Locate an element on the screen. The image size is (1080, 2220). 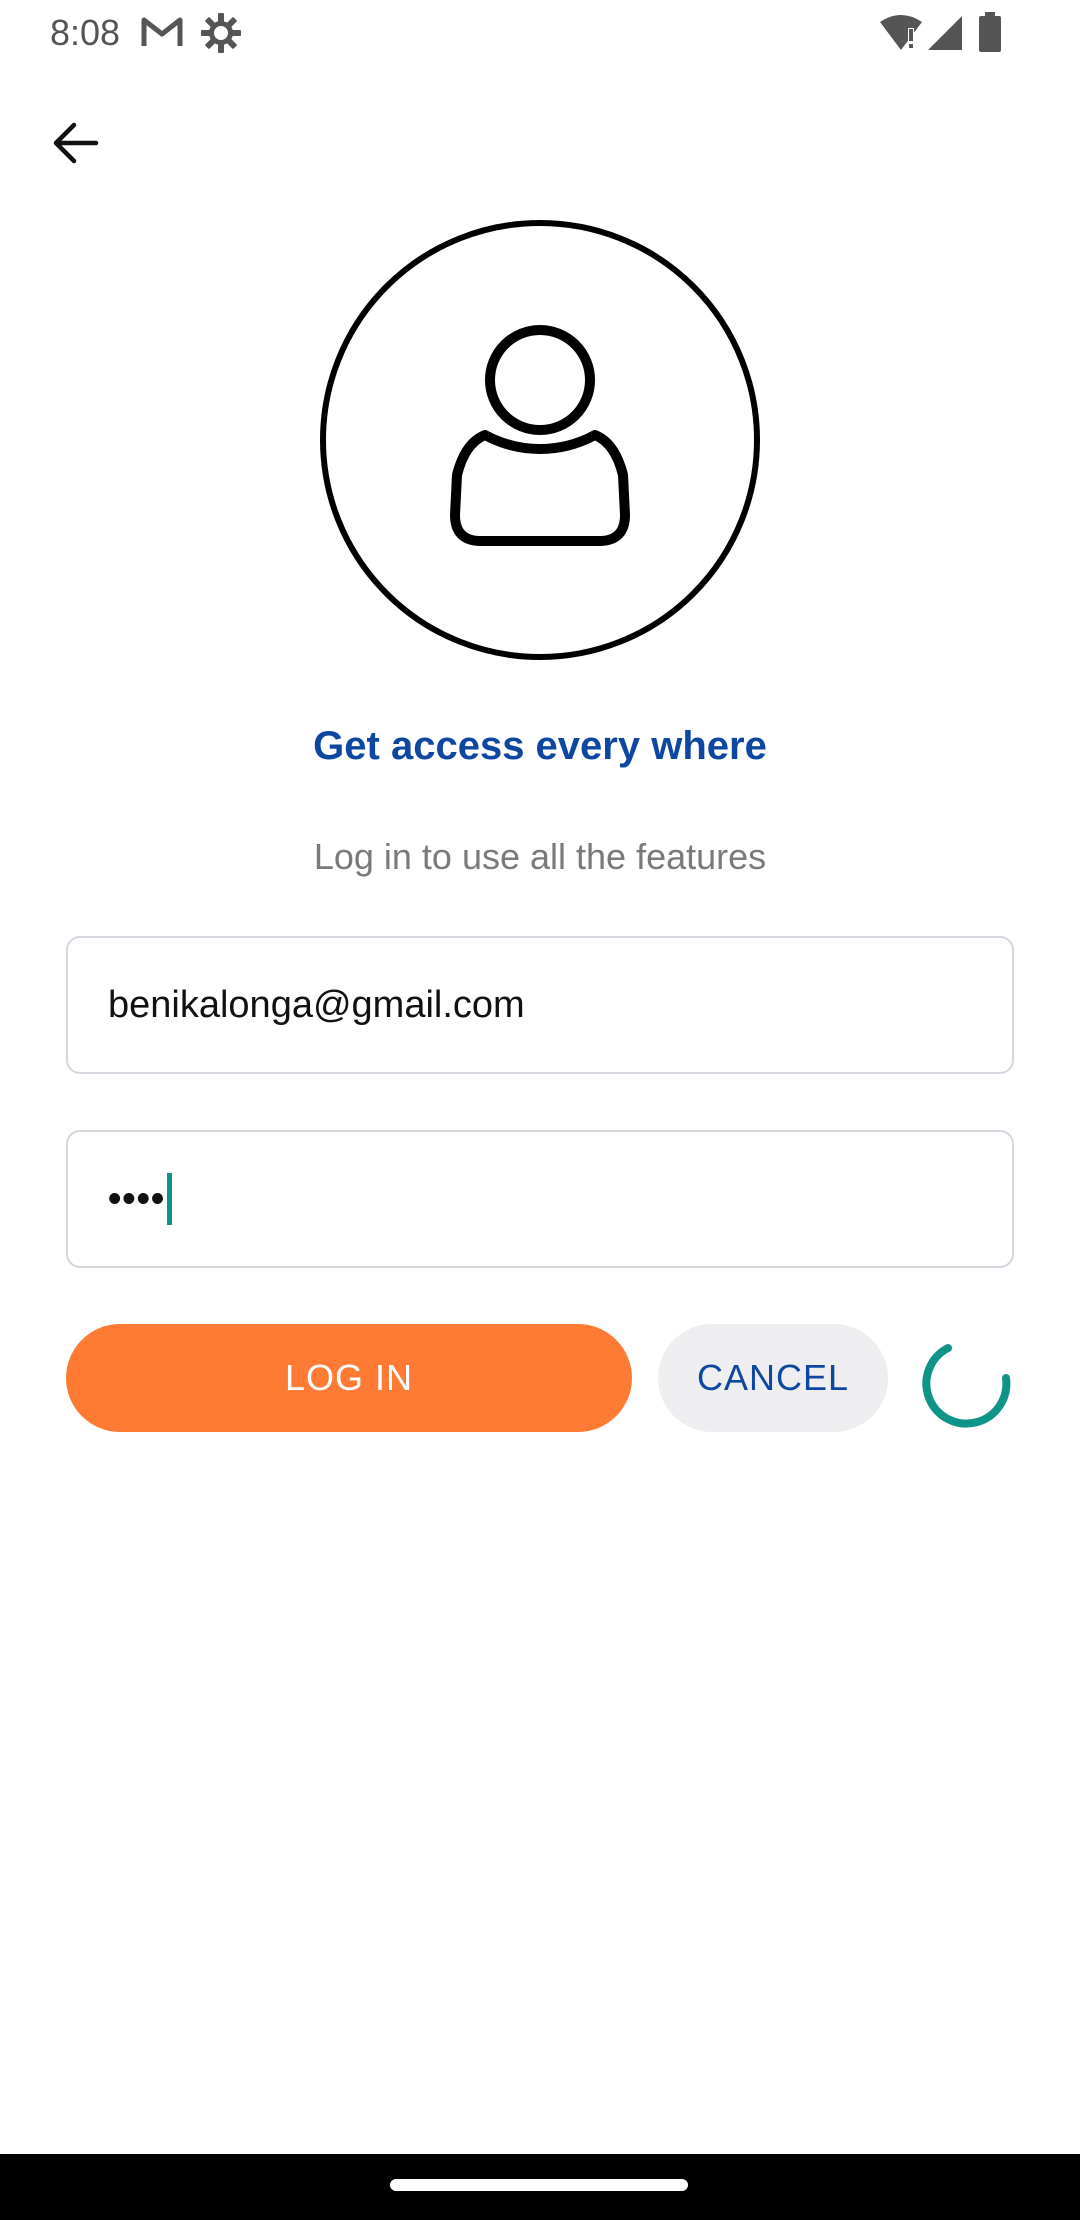
back-button is located at coordinates (76, 143).